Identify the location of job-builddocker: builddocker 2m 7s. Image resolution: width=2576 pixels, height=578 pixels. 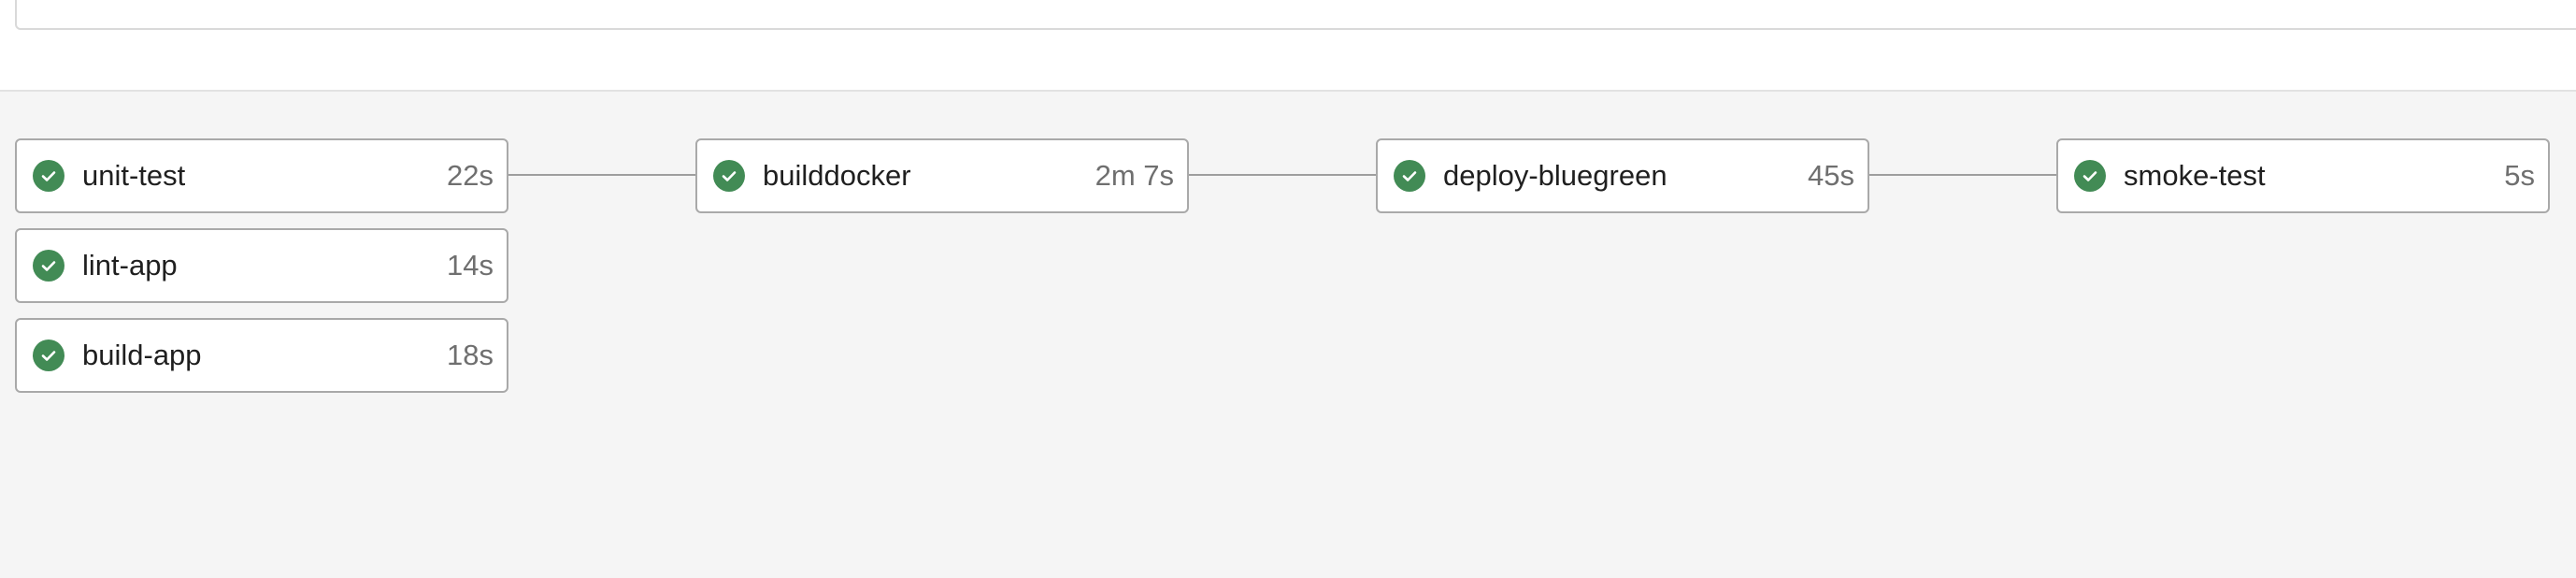
(942, 175).